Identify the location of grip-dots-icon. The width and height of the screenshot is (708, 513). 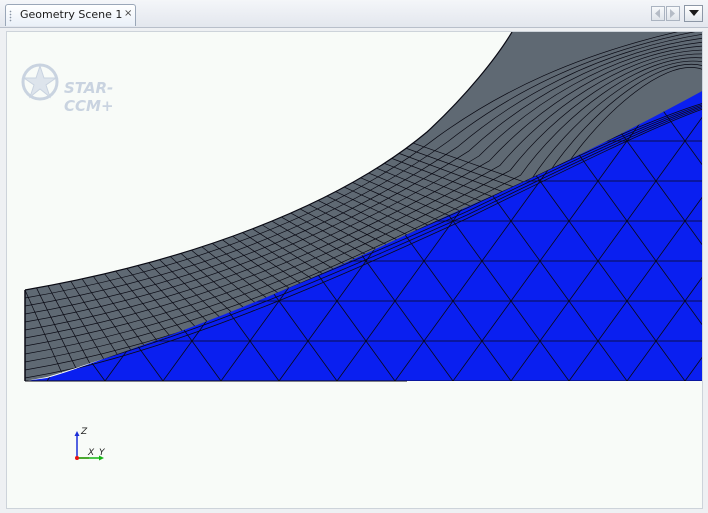
(10, 16).